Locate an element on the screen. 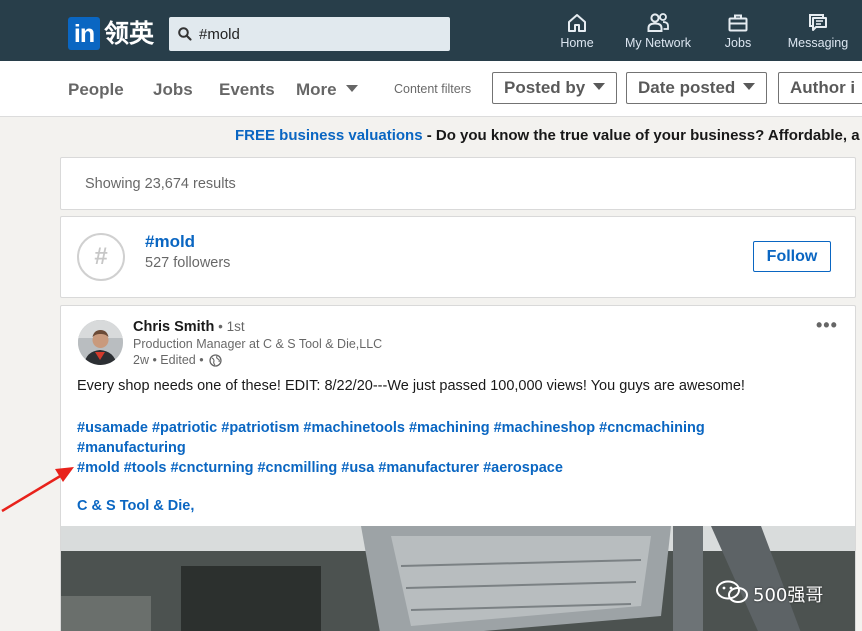 The width and height of the screenshot is (862, 631). author-filter: Author i is located at coordinates (820, 88).